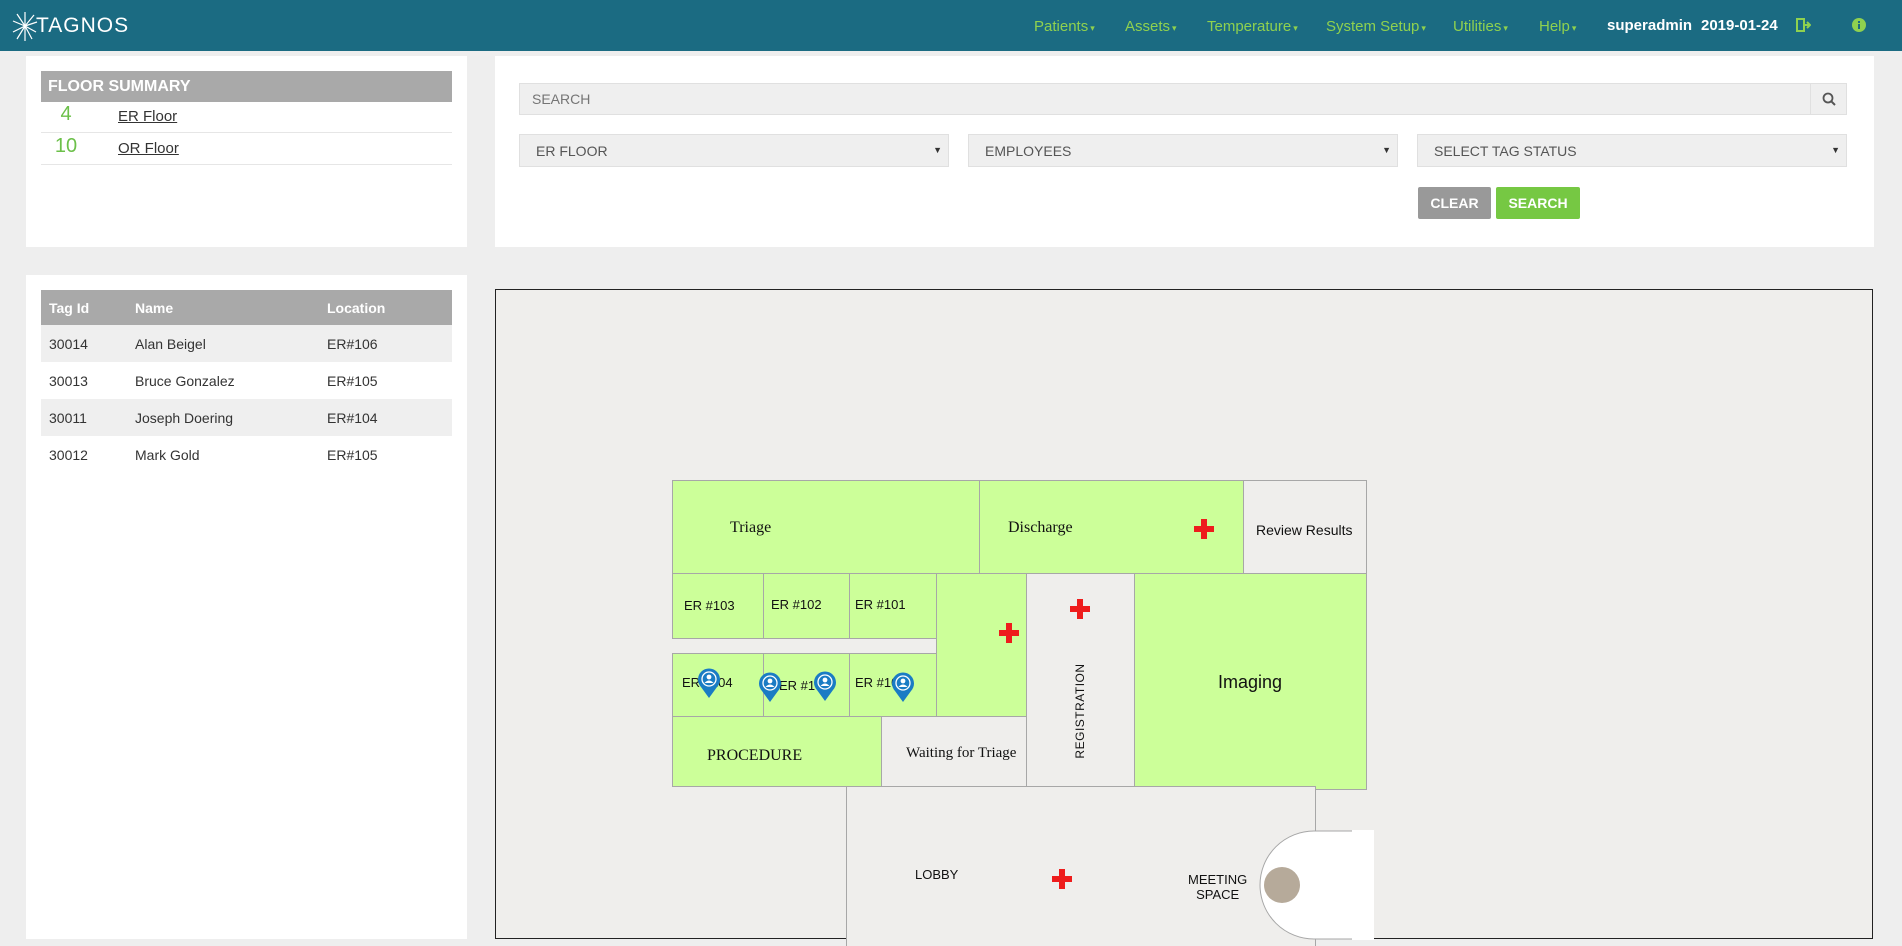  I want to click on sunburst-logo-icon, so click(25, 26).